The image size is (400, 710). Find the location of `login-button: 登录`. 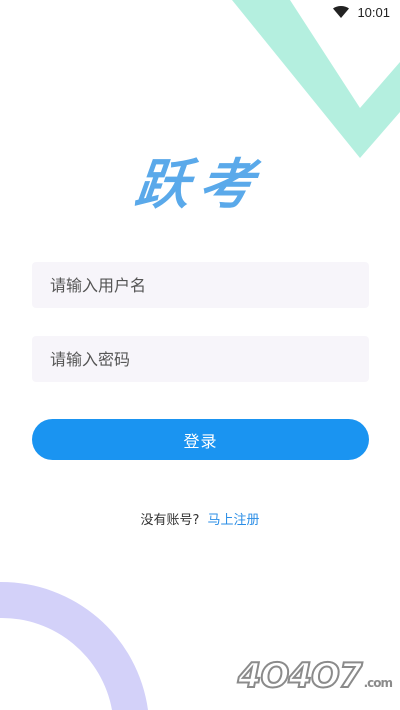

login-button: 登录 is located at coordinates (200, 439).